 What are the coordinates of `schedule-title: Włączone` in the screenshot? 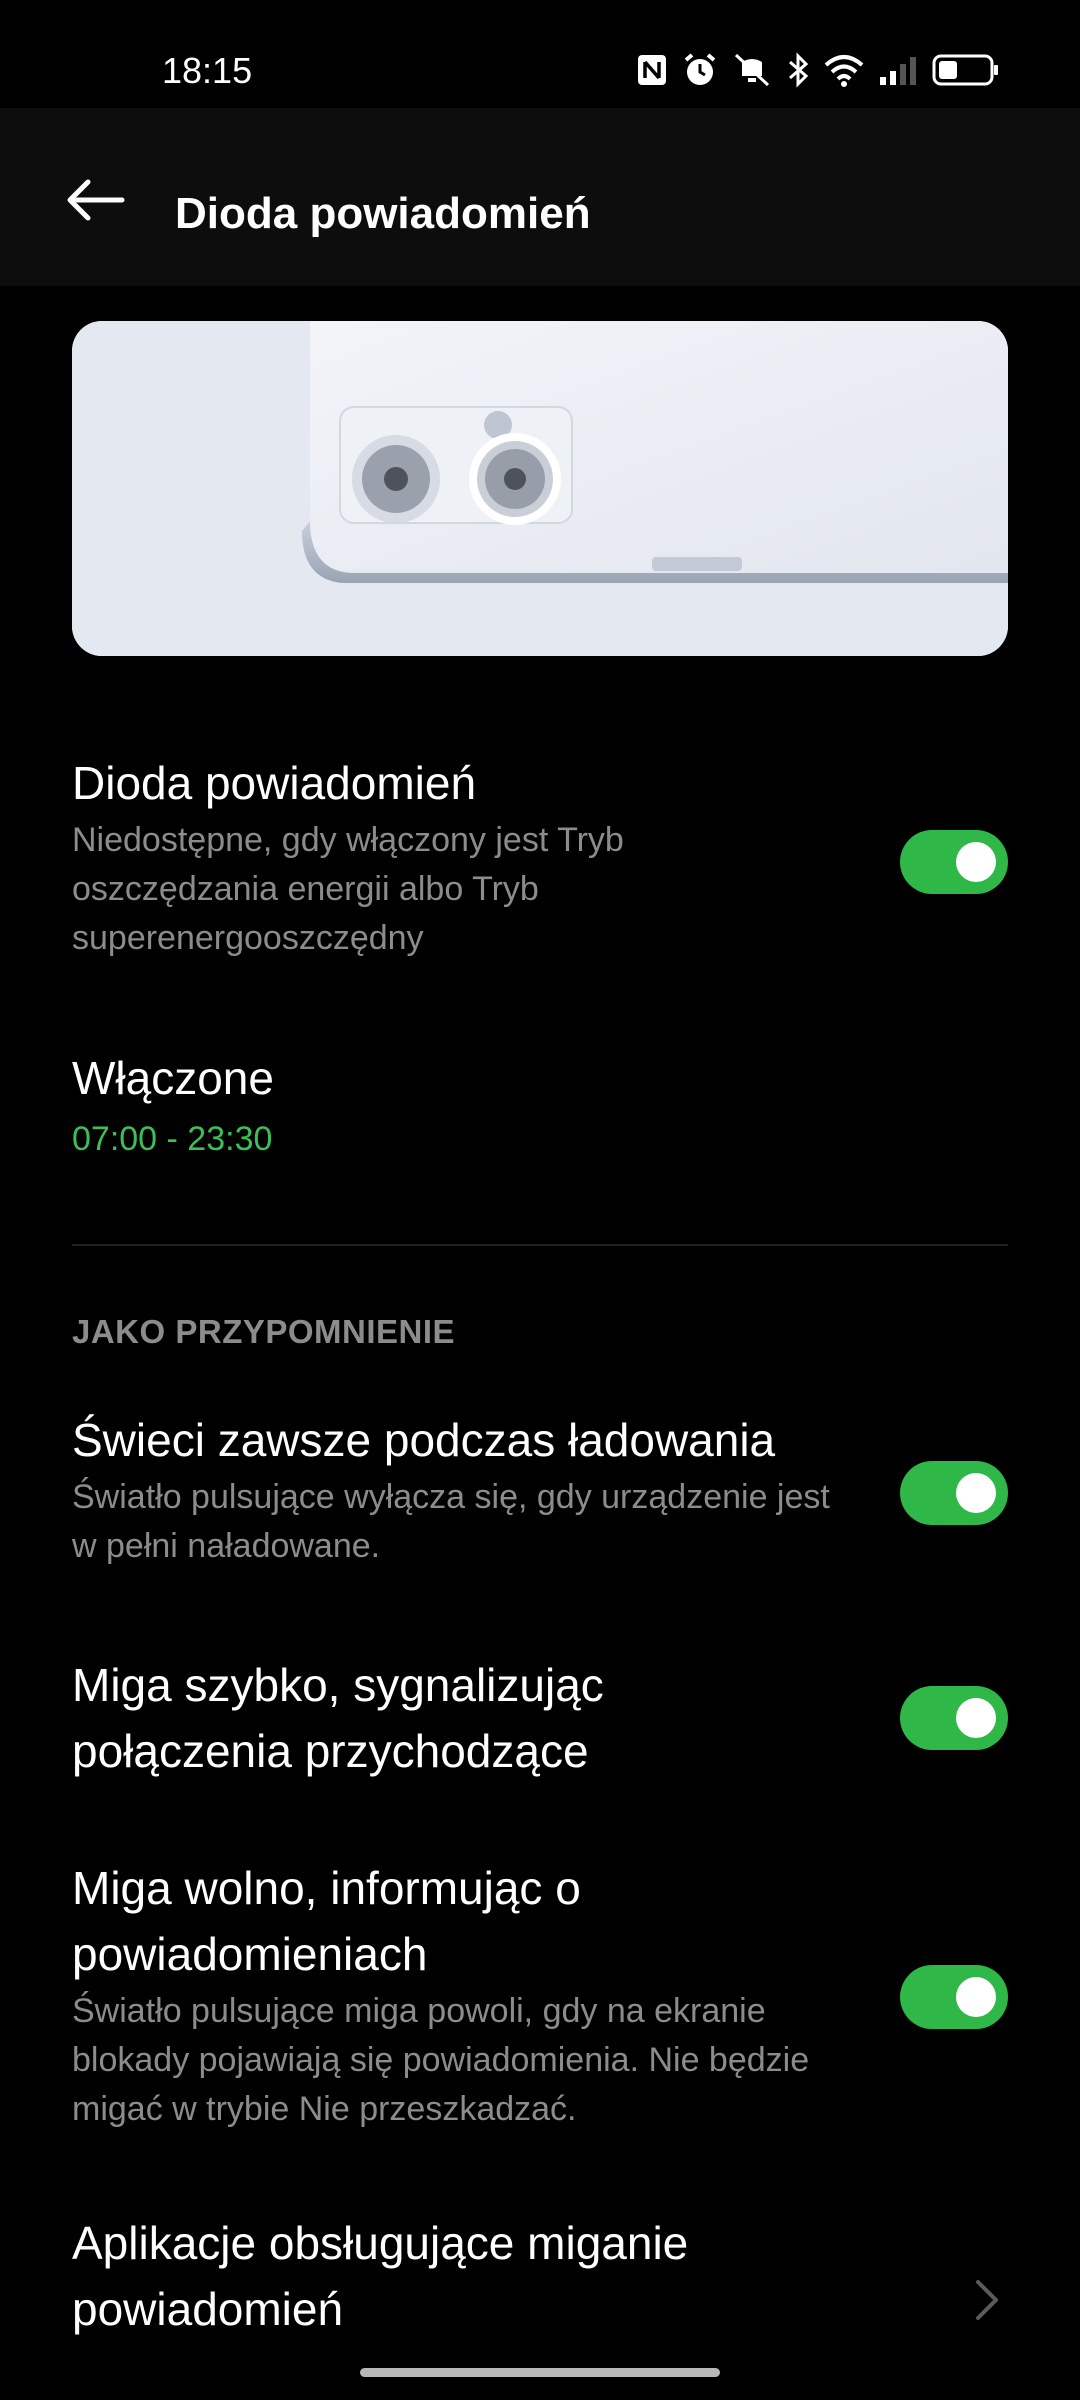 It's located at (173, 1078).